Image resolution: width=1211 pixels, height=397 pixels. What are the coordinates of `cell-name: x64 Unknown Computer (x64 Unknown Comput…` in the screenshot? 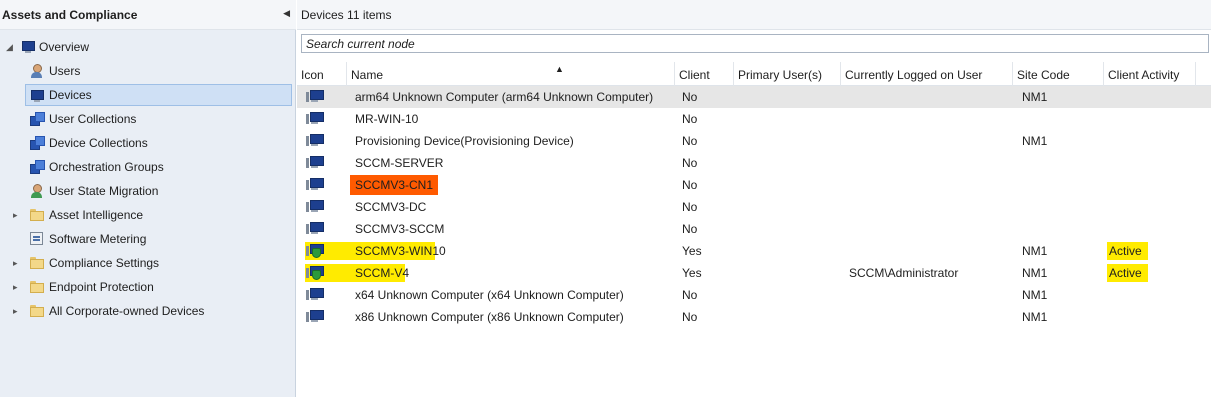 It's located at (489, 295).